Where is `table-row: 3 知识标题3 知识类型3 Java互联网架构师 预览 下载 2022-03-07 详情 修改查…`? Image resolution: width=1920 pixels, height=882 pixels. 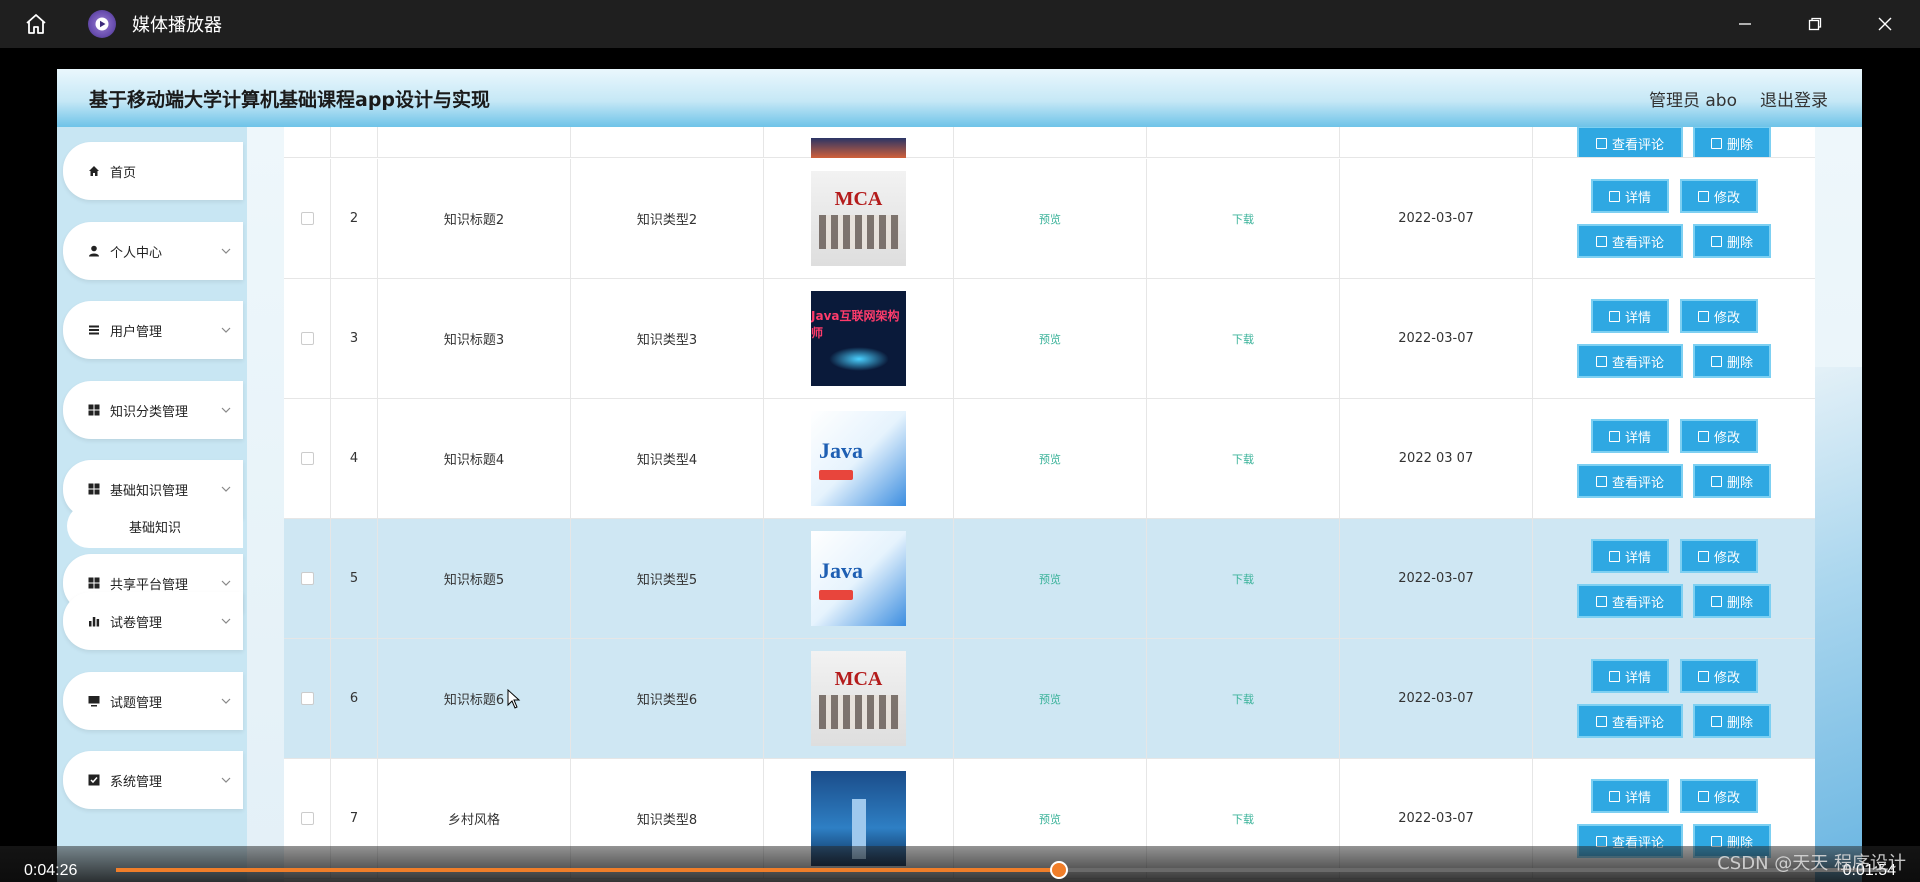
table-row: 3 知识标题3 知识类型3 Java互联网架构师 预览 下载 2022-03-07 详情 修改查… is located at coordinates (1049, 339).